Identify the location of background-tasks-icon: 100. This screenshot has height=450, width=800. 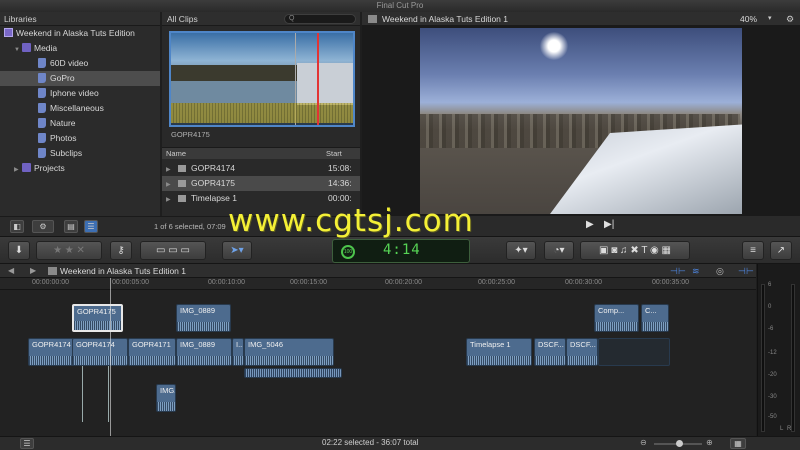
(348, 252).